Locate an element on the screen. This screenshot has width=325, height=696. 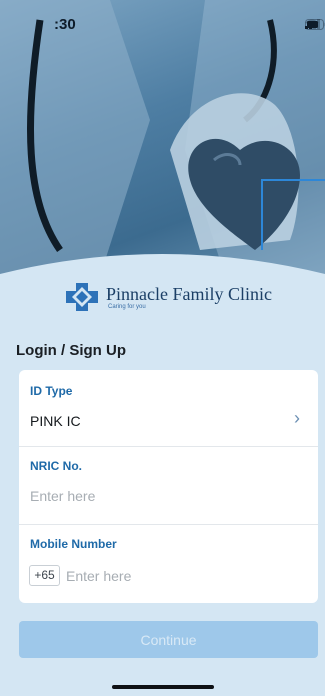
status-bar: :30 is located at coordinates (162, 22).